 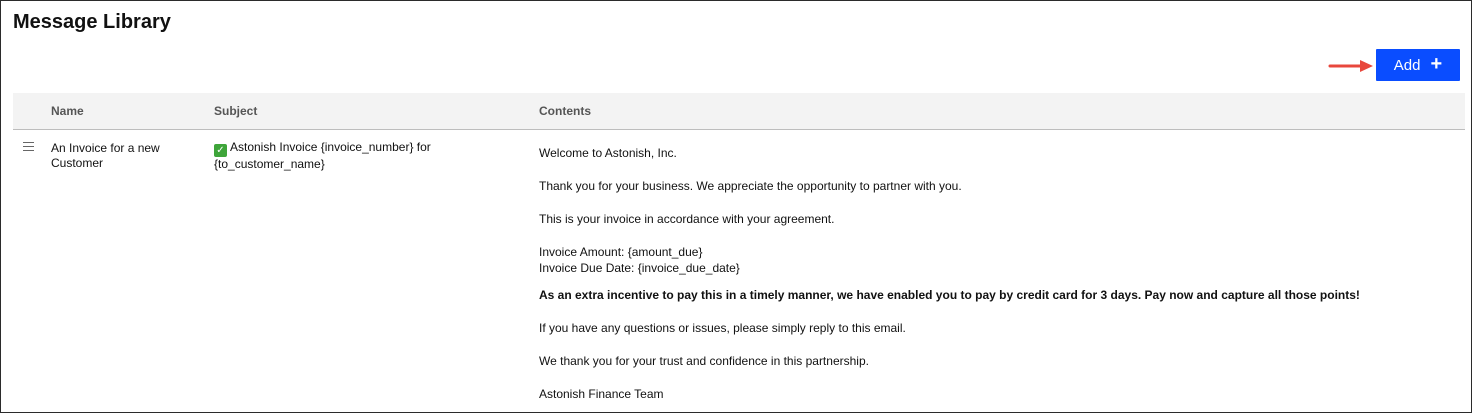 What do you see at coordinates (235, 111) in the screenshot?
I see `column-header-subject: Subject` at bounding box center [235, 111].